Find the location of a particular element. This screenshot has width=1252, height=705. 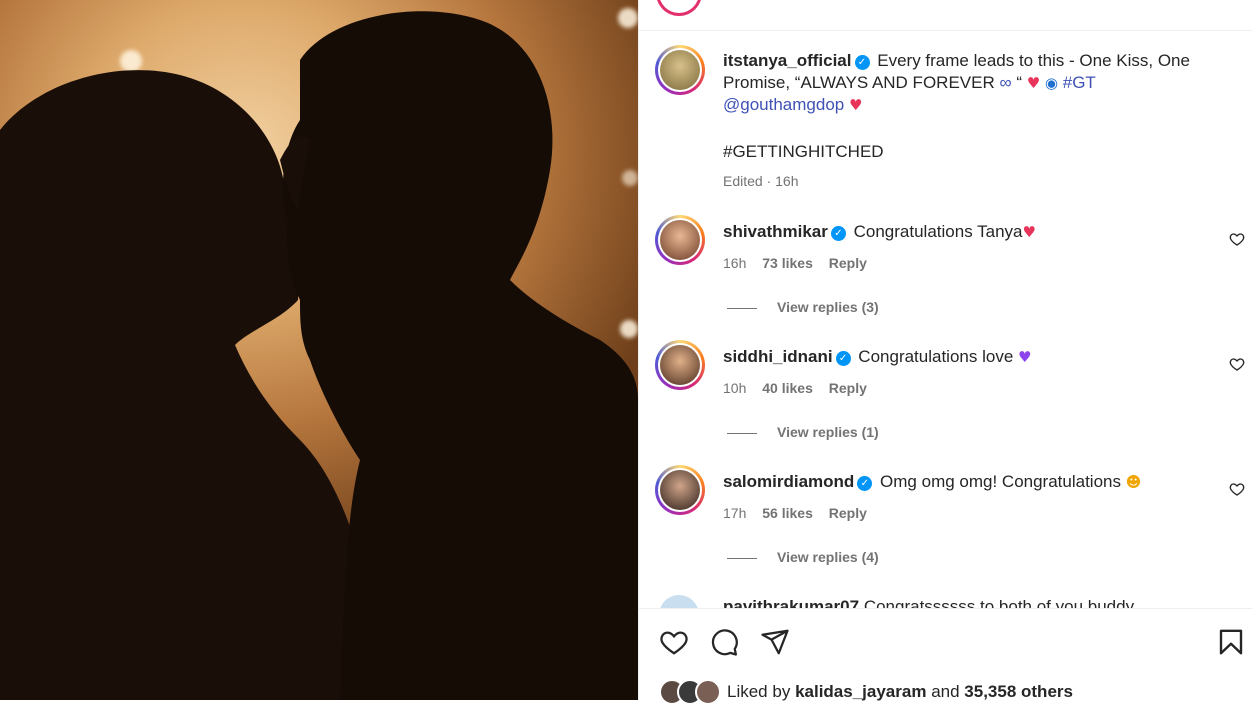

hashtag-gettinghitched: #GETTINGHITCHED is located at coordinates (803, 152).